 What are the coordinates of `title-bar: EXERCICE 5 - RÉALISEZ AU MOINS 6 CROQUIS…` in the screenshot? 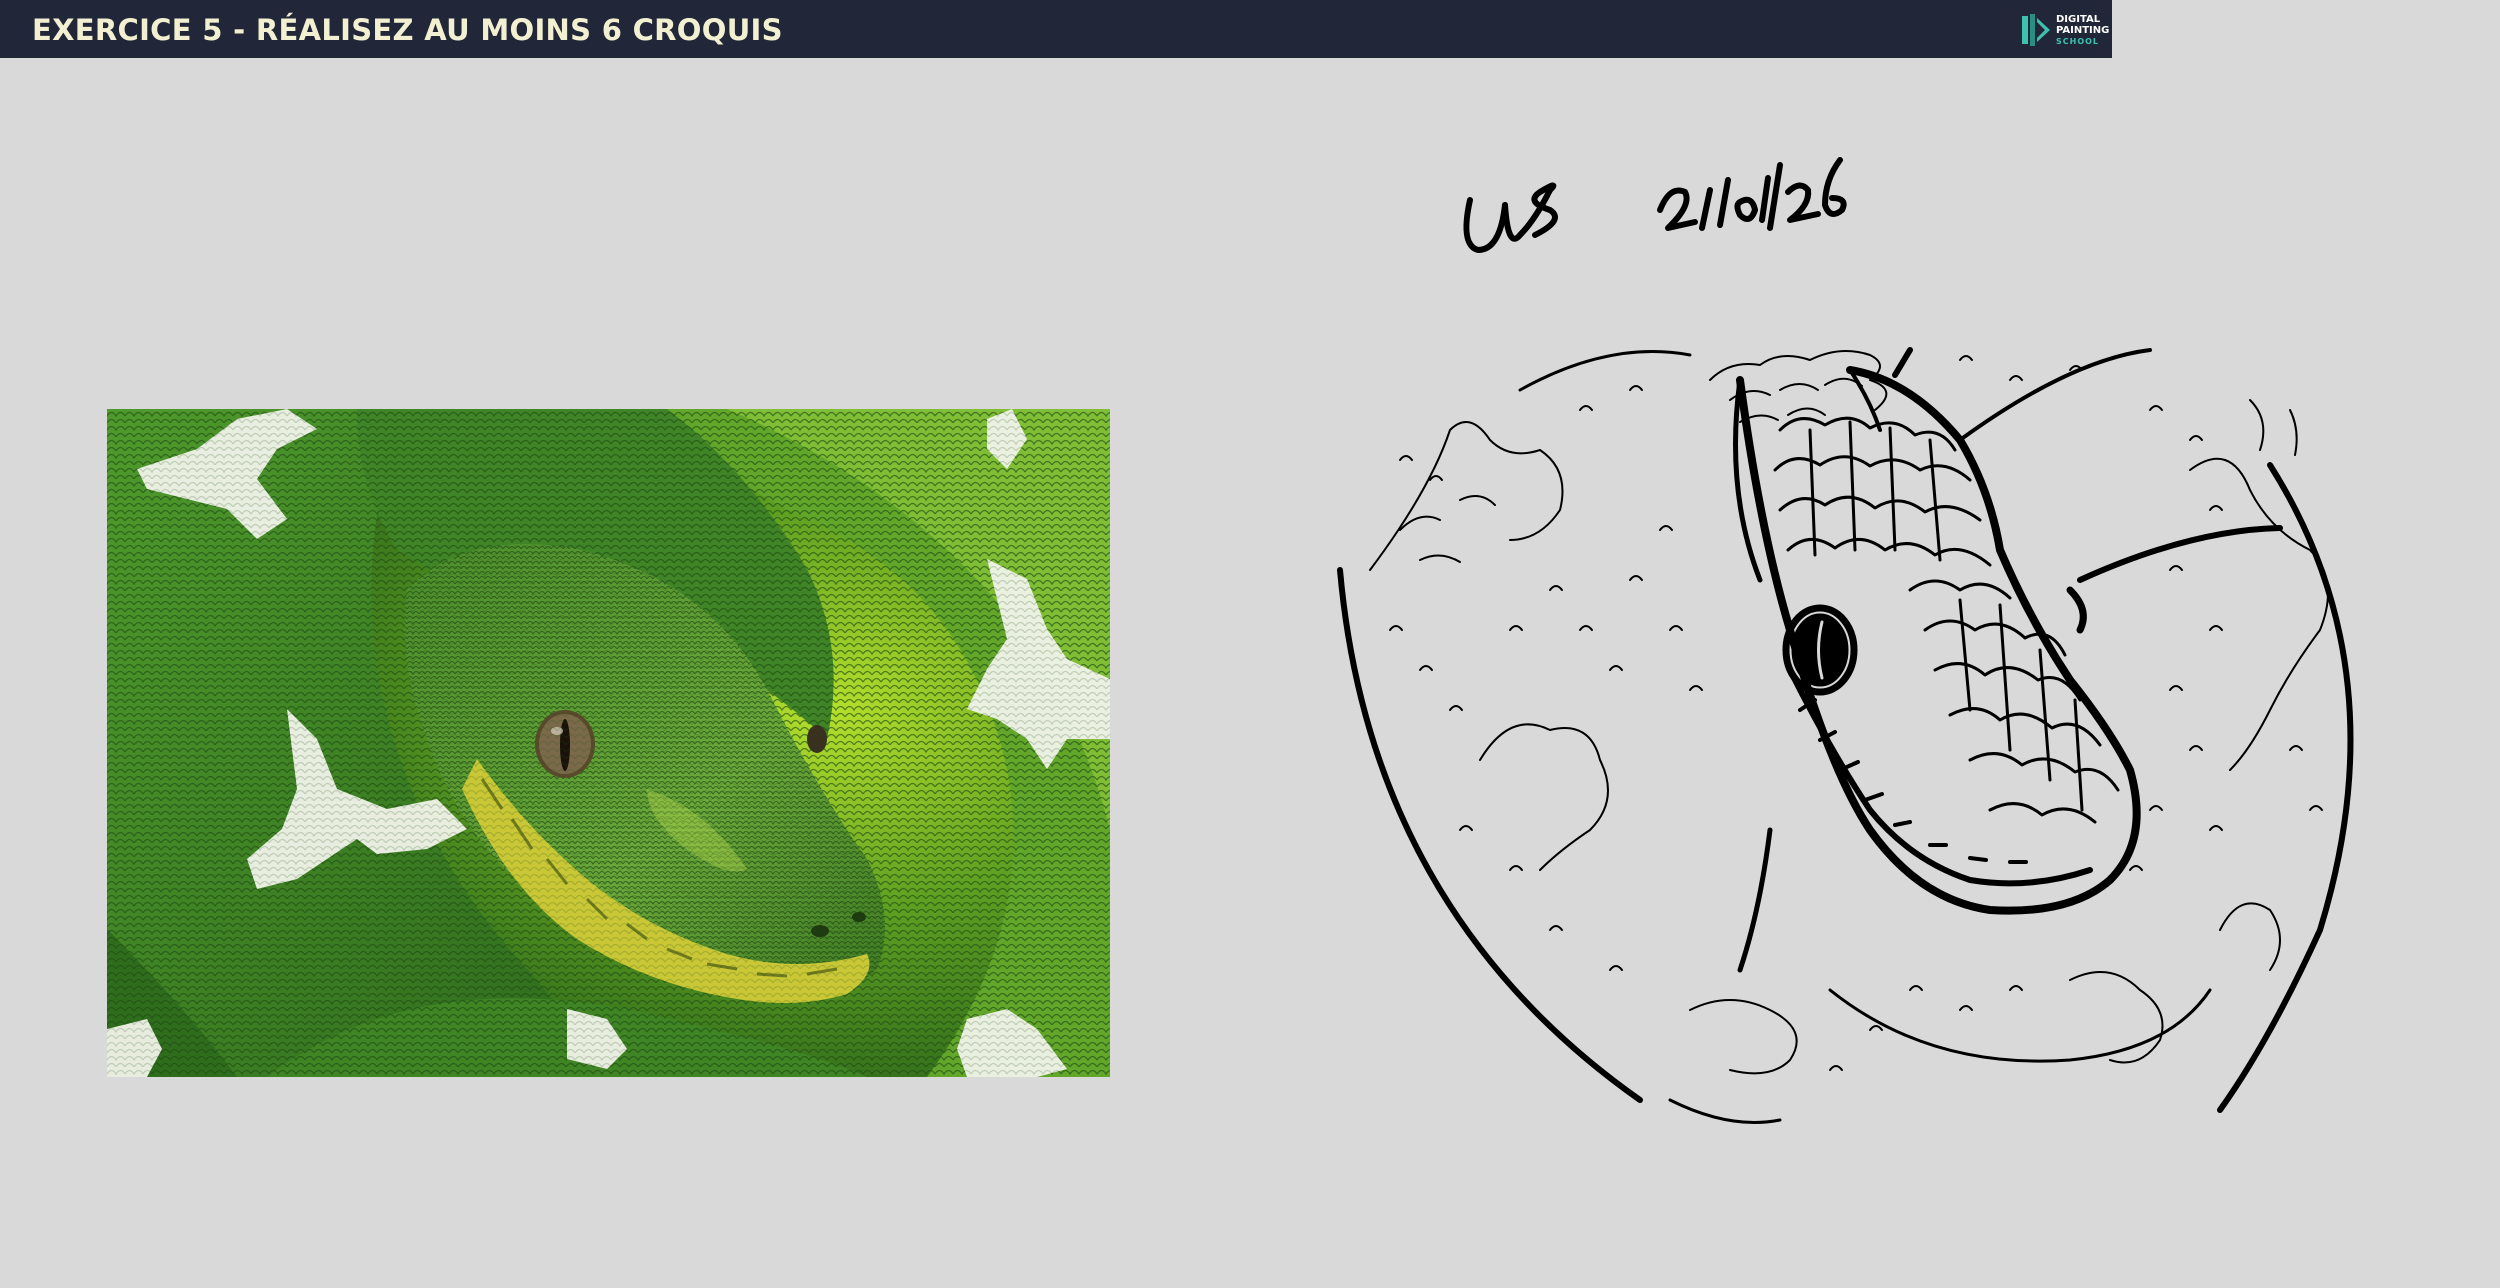 It's located at (1056, 29).